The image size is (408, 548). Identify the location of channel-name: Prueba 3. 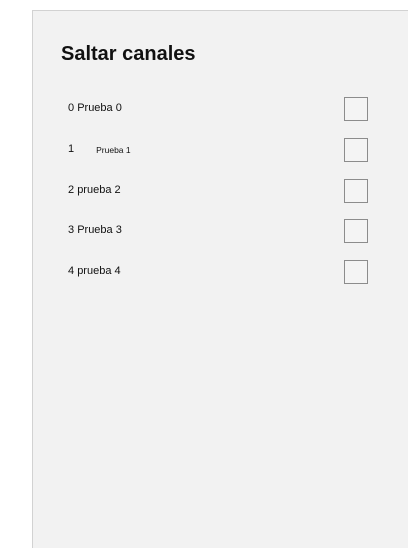
(99, 230).